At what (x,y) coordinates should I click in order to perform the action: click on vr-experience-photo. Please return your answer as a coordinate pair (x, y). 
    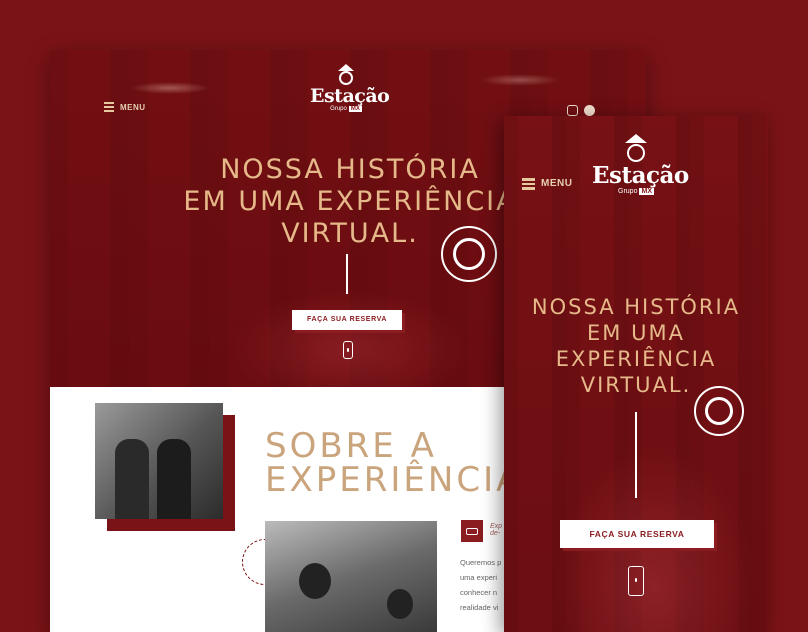
    Looking at the image, I should click on (351, 576).